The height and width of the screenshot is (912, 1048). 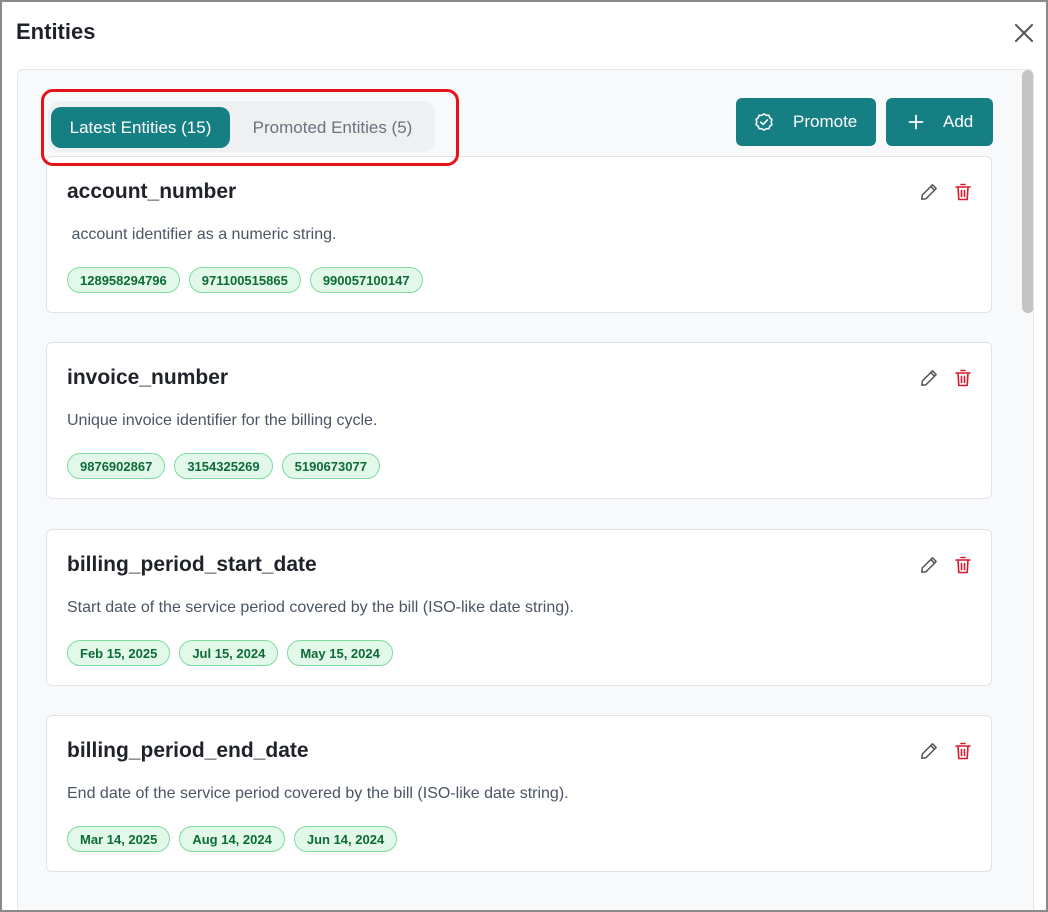 I want to click on entity-name: billing_period_end_date, so click(x=188, y=750).